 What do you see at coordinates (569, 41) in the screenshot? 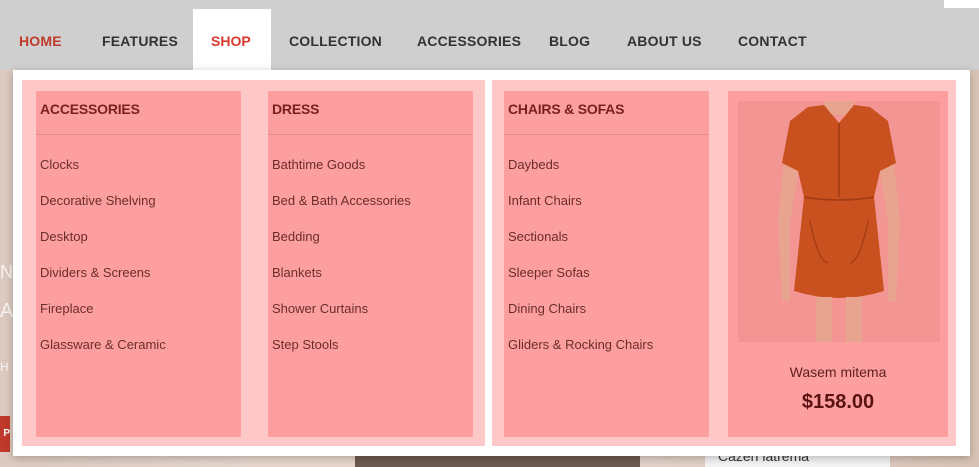
I see `nav-blog: BLOG` at bounding box center [569, 41].